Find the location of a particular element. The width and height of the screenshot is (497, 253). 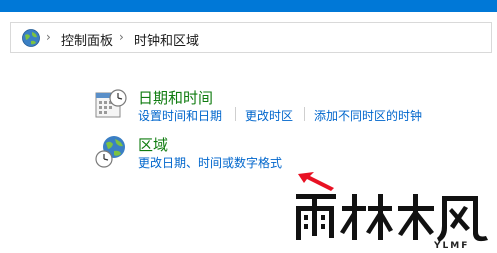

breadcrumb-control-panel: 控制面板 is located at coordinates (87, 39).